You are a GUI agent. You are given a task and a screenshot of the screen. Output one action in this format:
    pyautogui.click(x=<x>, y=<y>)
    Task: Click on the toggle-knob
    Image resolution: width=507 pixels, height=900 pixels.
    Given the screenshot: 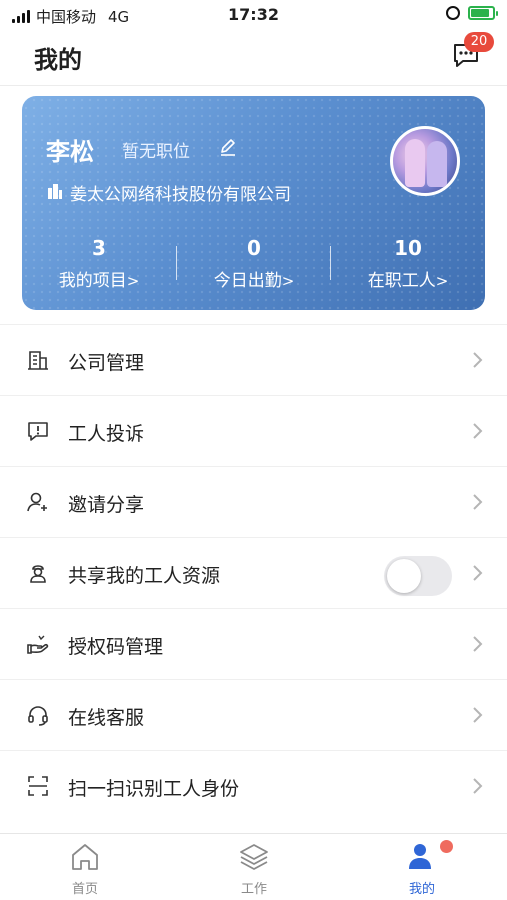 What is the action you would take?
    pyautogui.click(x=404, y=576)
    